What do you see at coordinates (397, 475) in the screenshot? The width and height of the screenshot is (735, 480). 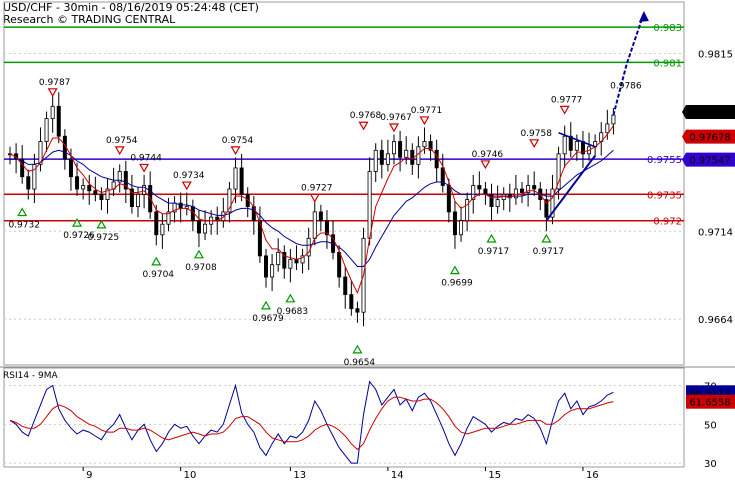 I see `time-label: 14` at bounding box center [397, 475].